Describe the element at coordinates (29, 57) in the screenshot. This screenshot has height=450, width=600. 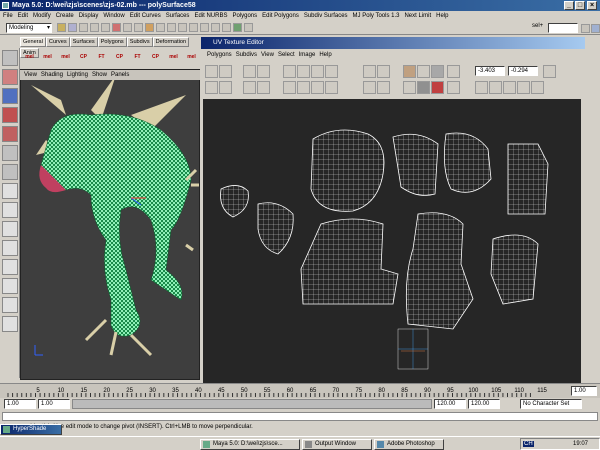
I see `mel-shelf-button: mel` at that location.